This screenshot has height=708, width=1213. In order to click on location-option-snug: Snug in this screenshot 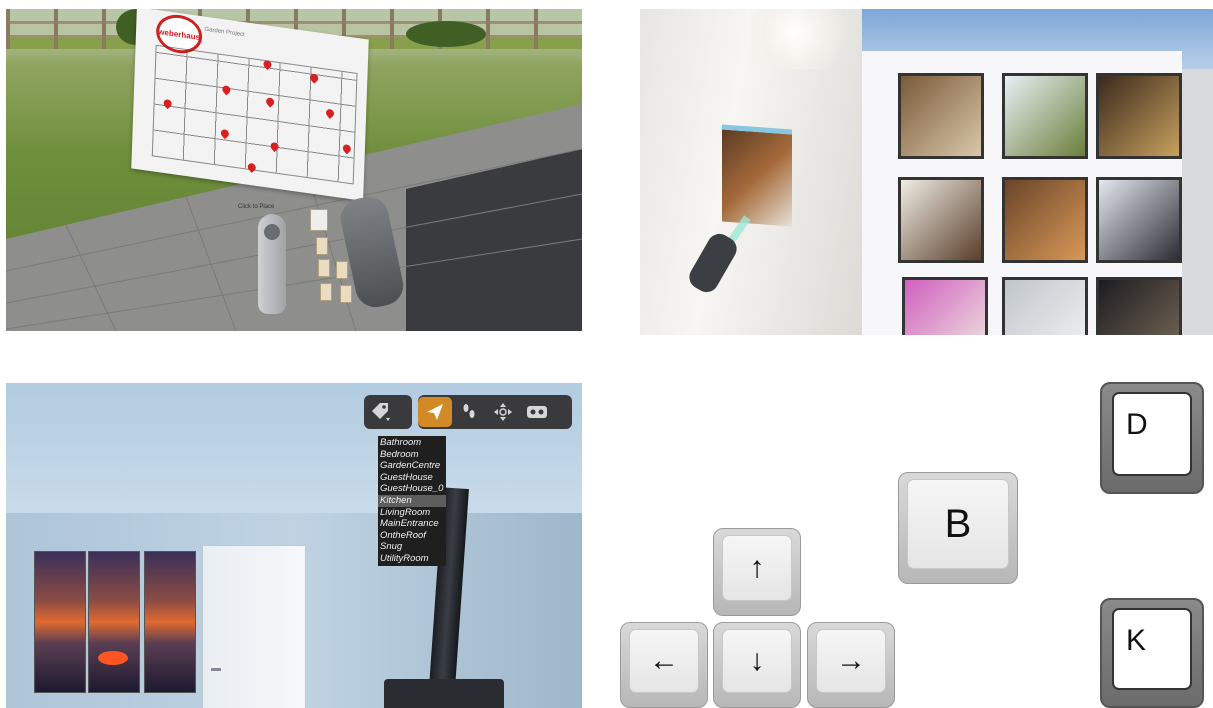, I will do `click(412, 547)`.